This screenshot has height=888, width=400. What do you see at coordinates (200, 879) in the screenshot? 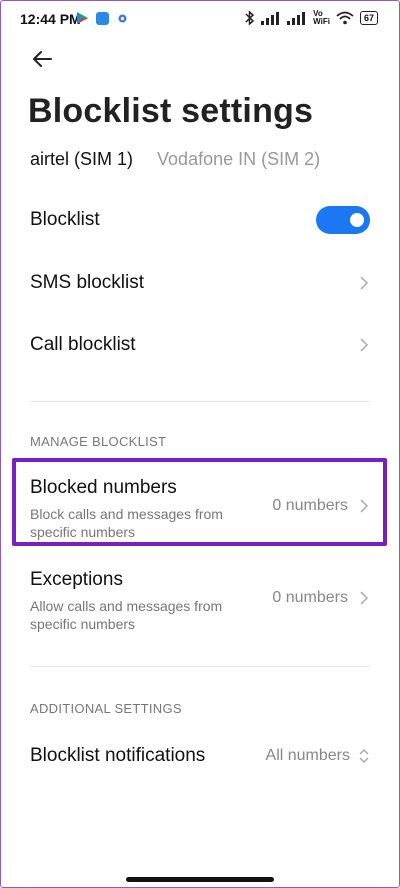
I see `home-indicator` at bounding box center [200, 879].